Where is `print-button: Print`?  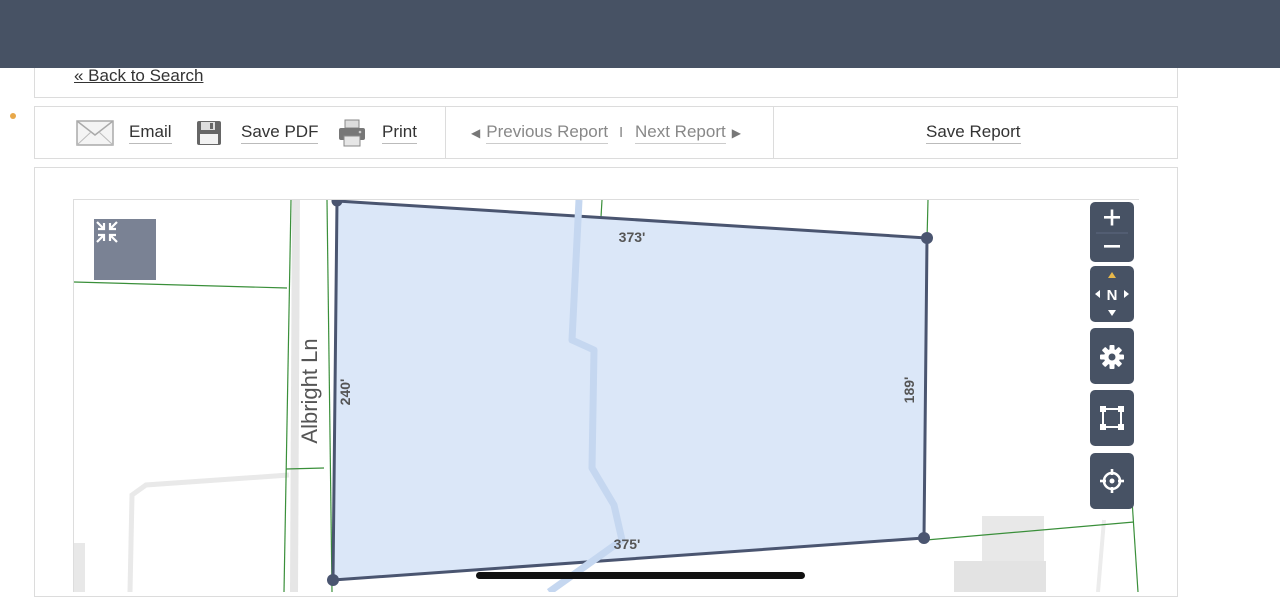
print-button: Print is located at coordinates (377, 132).